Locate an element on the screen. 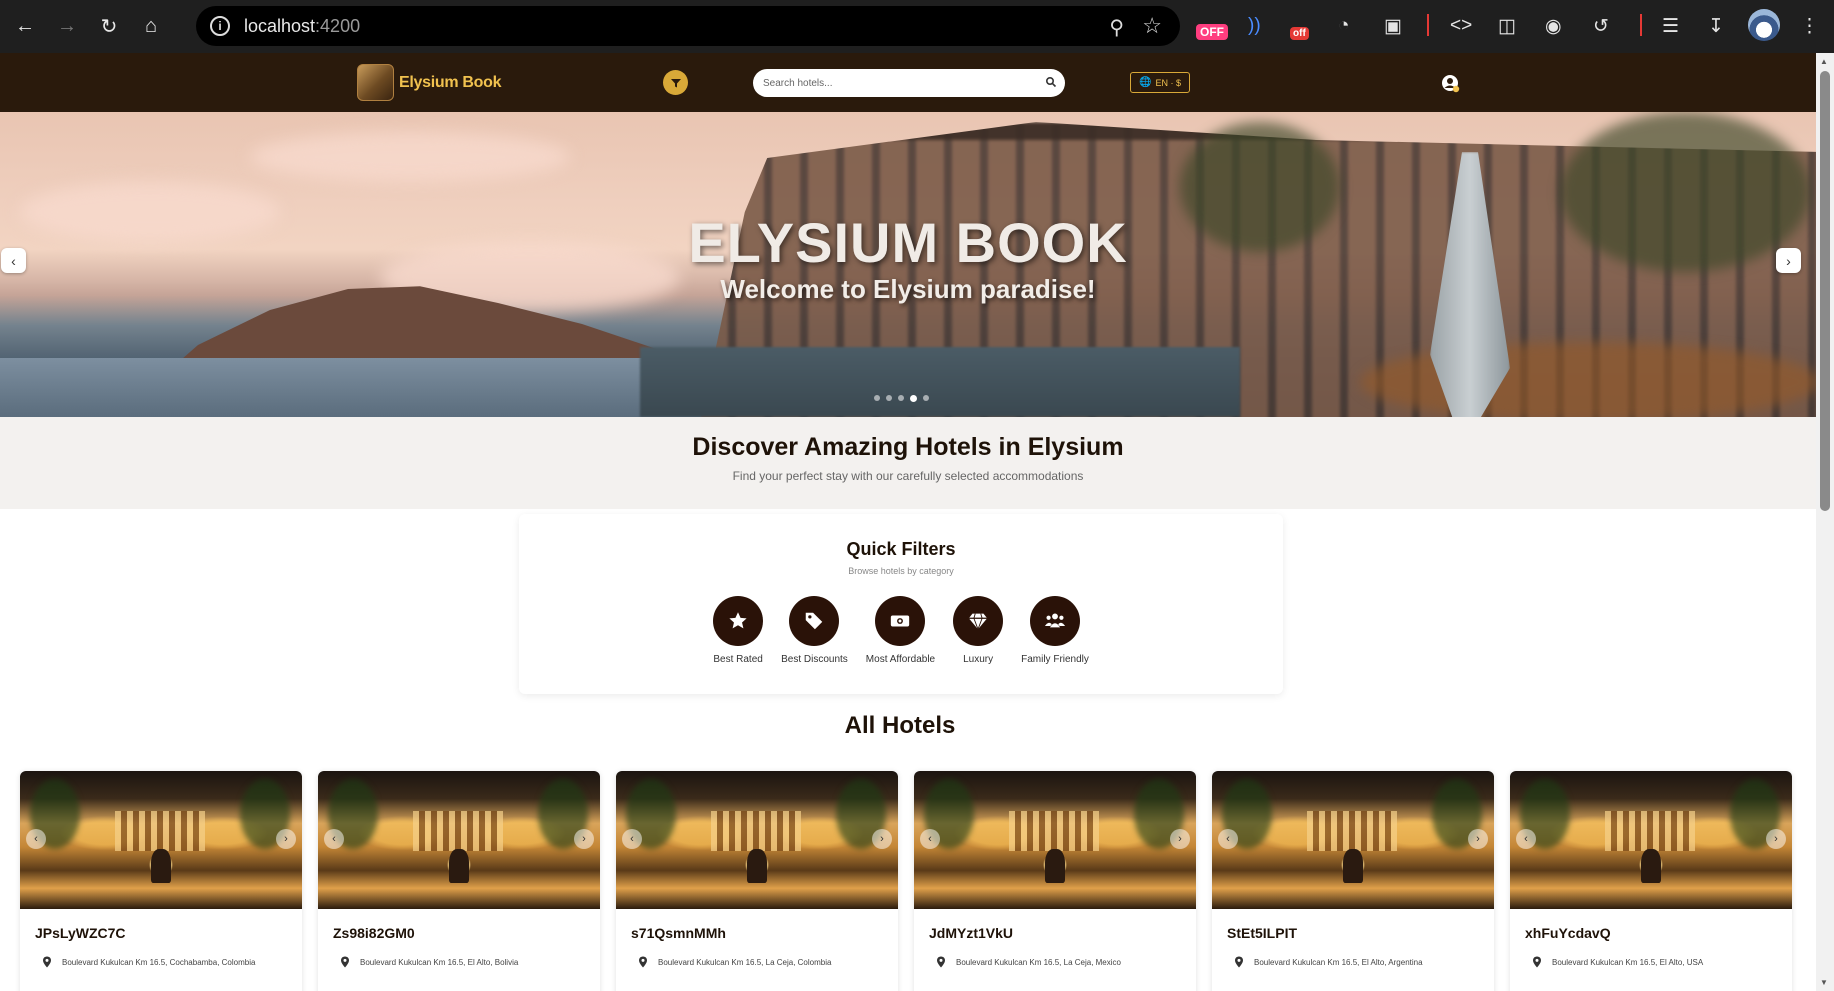 The height and width of the screenshot is (991, 1834). user-account-icon is located at coordinates (1451, 84).